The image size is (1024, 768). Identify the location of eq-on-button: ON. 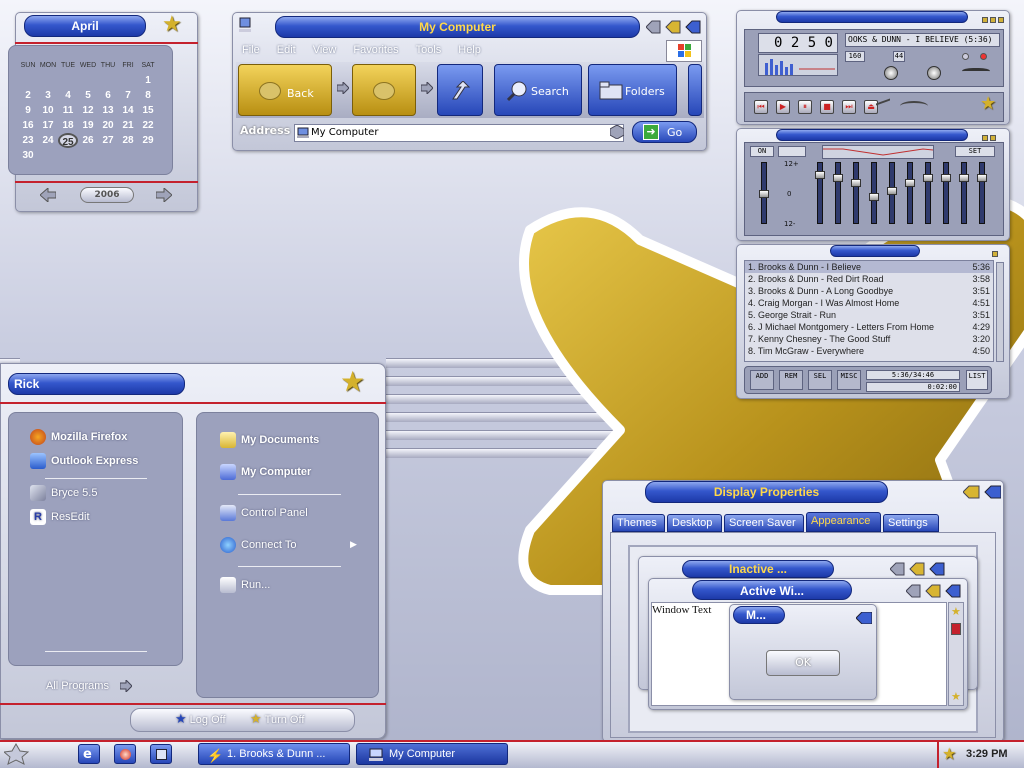
(762, 151).